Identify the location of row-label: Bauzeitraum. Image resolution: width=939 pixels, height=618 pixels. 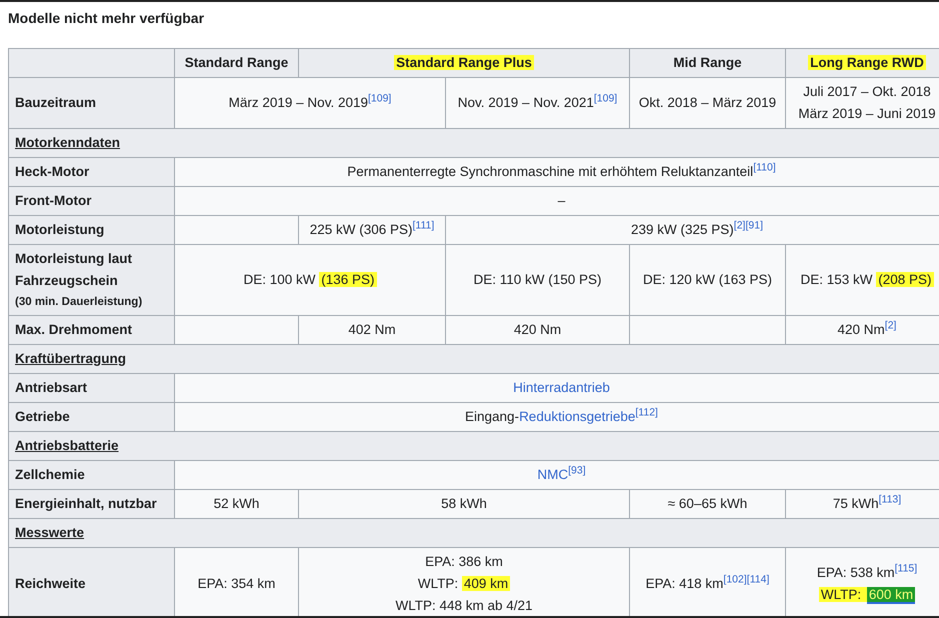
(55, 102).